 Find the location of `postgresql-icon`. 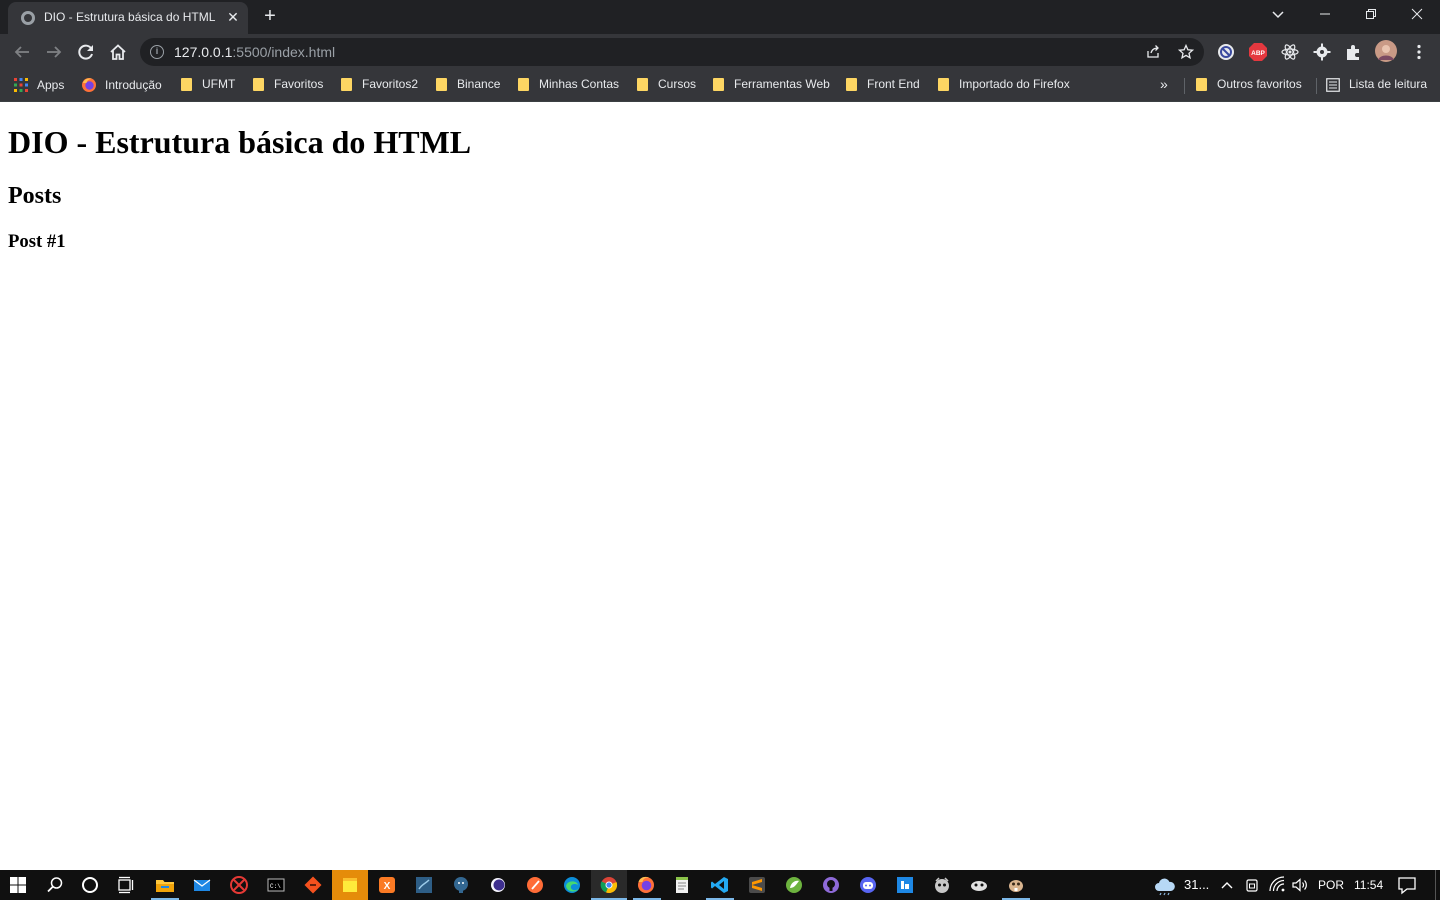

postgresql-icon is located at coordinates (461, 885).